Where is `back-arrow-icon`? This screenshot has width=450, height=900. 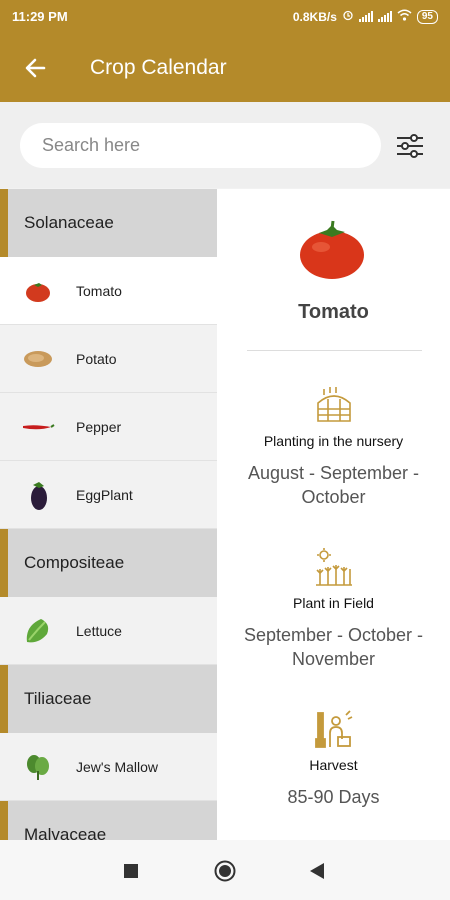 back-arrow-icon is located at coordinates (36, 68).